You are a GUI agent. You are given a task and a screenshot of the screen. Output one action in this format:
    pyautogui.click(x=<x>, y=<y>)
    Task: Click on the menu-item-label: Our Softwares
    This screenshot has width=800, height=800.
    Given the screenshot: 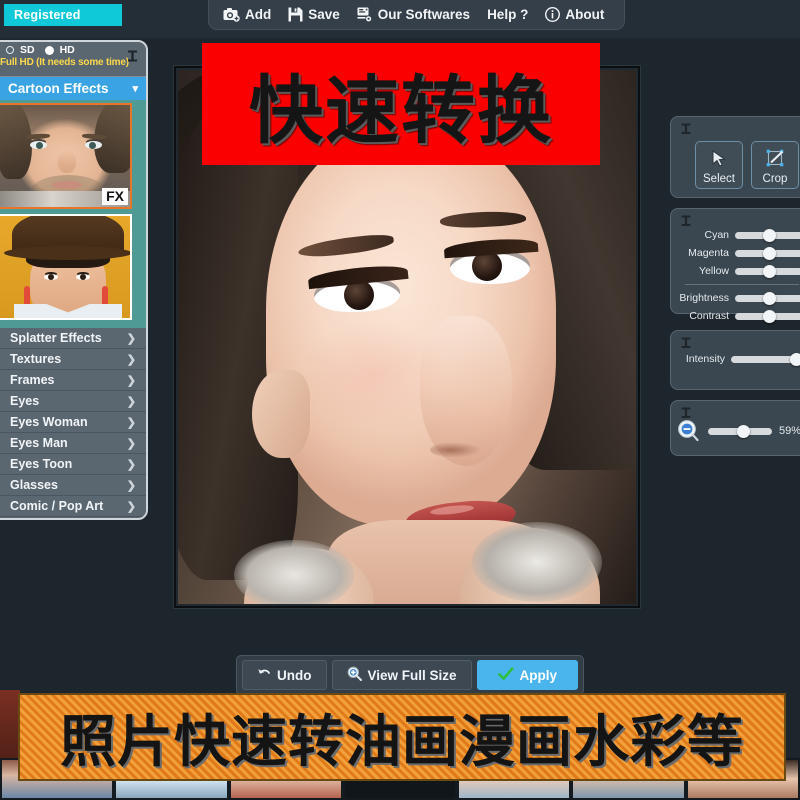 What is the action you would take?
    pyautogui.click(x=424, y=14)
    